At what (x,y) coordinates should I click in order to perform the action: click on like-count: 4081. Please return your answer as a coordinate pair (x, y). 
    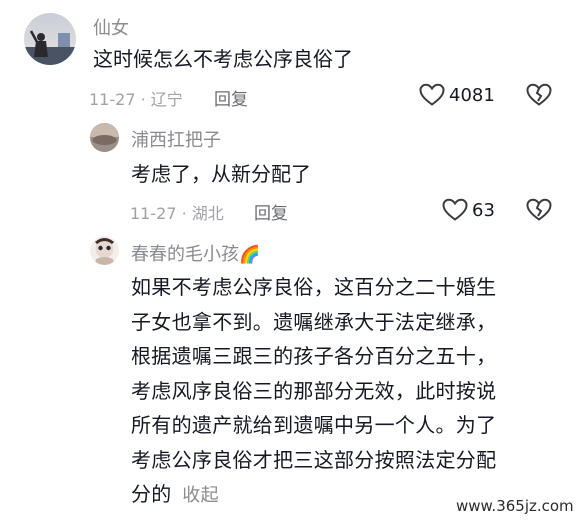
    Looking at the image, I should click on (472, 95).